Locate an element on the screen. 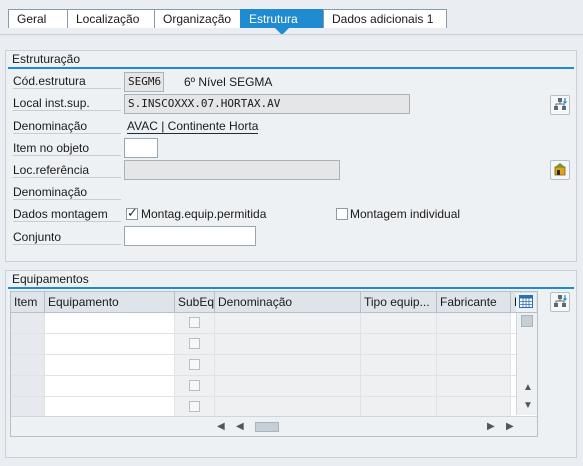 The height and width of the screenshot is (466, 583). montagem-individual-checkbox is located at coordinates (342, 214).